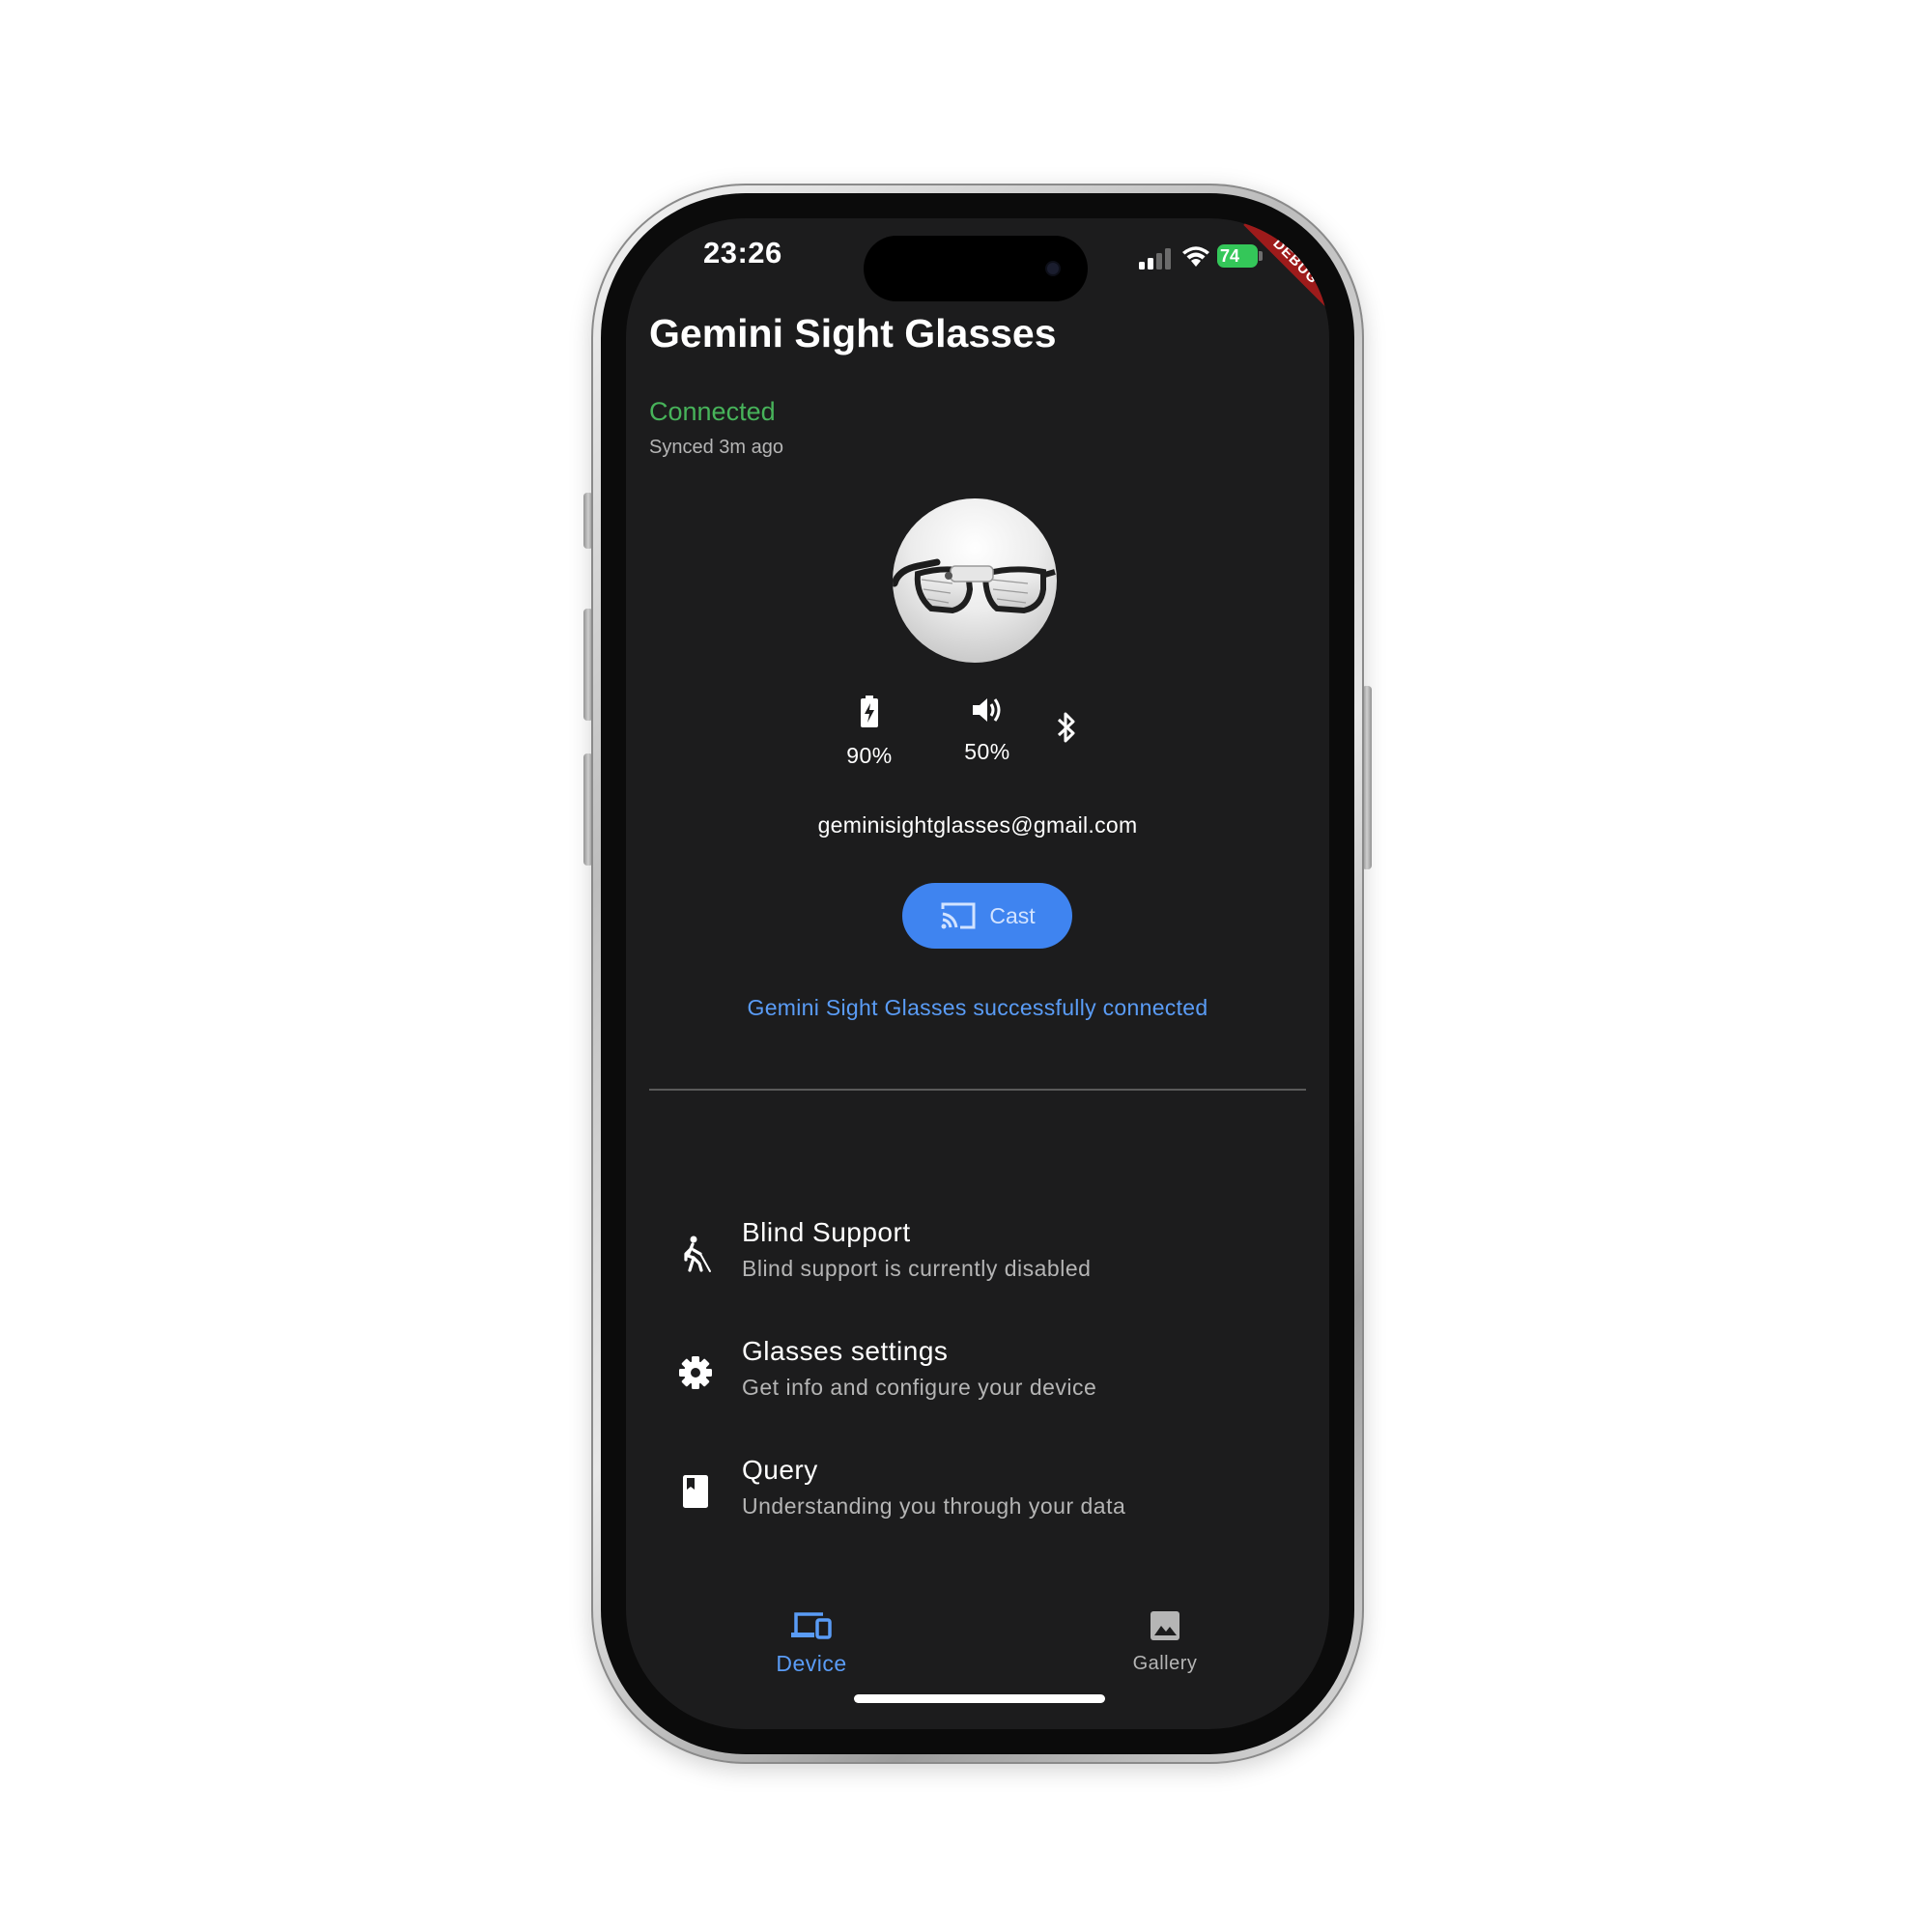 This screenshot has height=1932, width=1932. Describe the element at coordinates (919, 1387) in the screenshot. I see `menu-item-subtitle: Get info and configure your device` at that location.